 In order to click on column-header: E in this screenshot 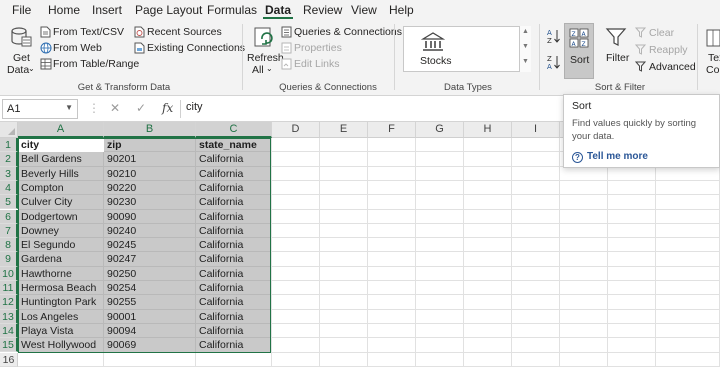, I will do `click(344, 130)`.